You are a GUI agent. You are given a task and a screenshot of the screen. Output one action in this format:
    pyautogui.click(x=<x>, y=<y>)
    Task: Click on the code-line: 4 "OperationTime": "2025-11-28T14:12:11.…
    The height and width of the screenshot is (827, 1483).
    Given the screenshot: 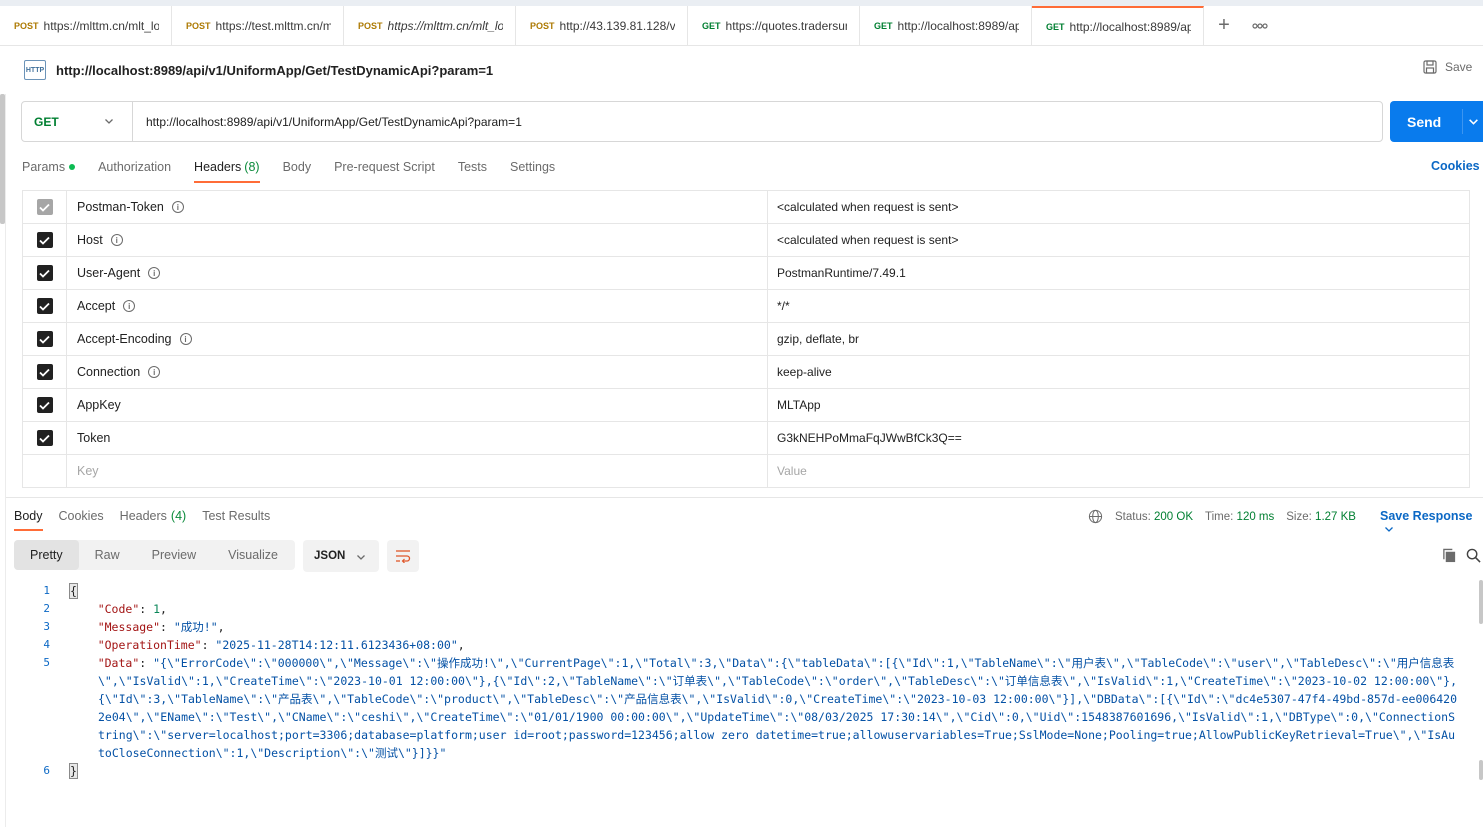 What is the action you would take?
    pyautogui.click(x=740, y=645)
    